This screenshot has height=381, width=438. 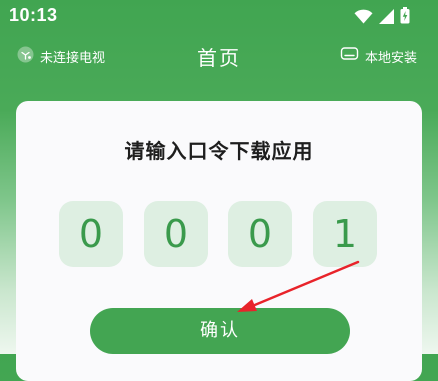 What do you see at coordinates (33, 15) in the screenshot?
I see `status-time: 10:13` at bounding box center [33, 15].